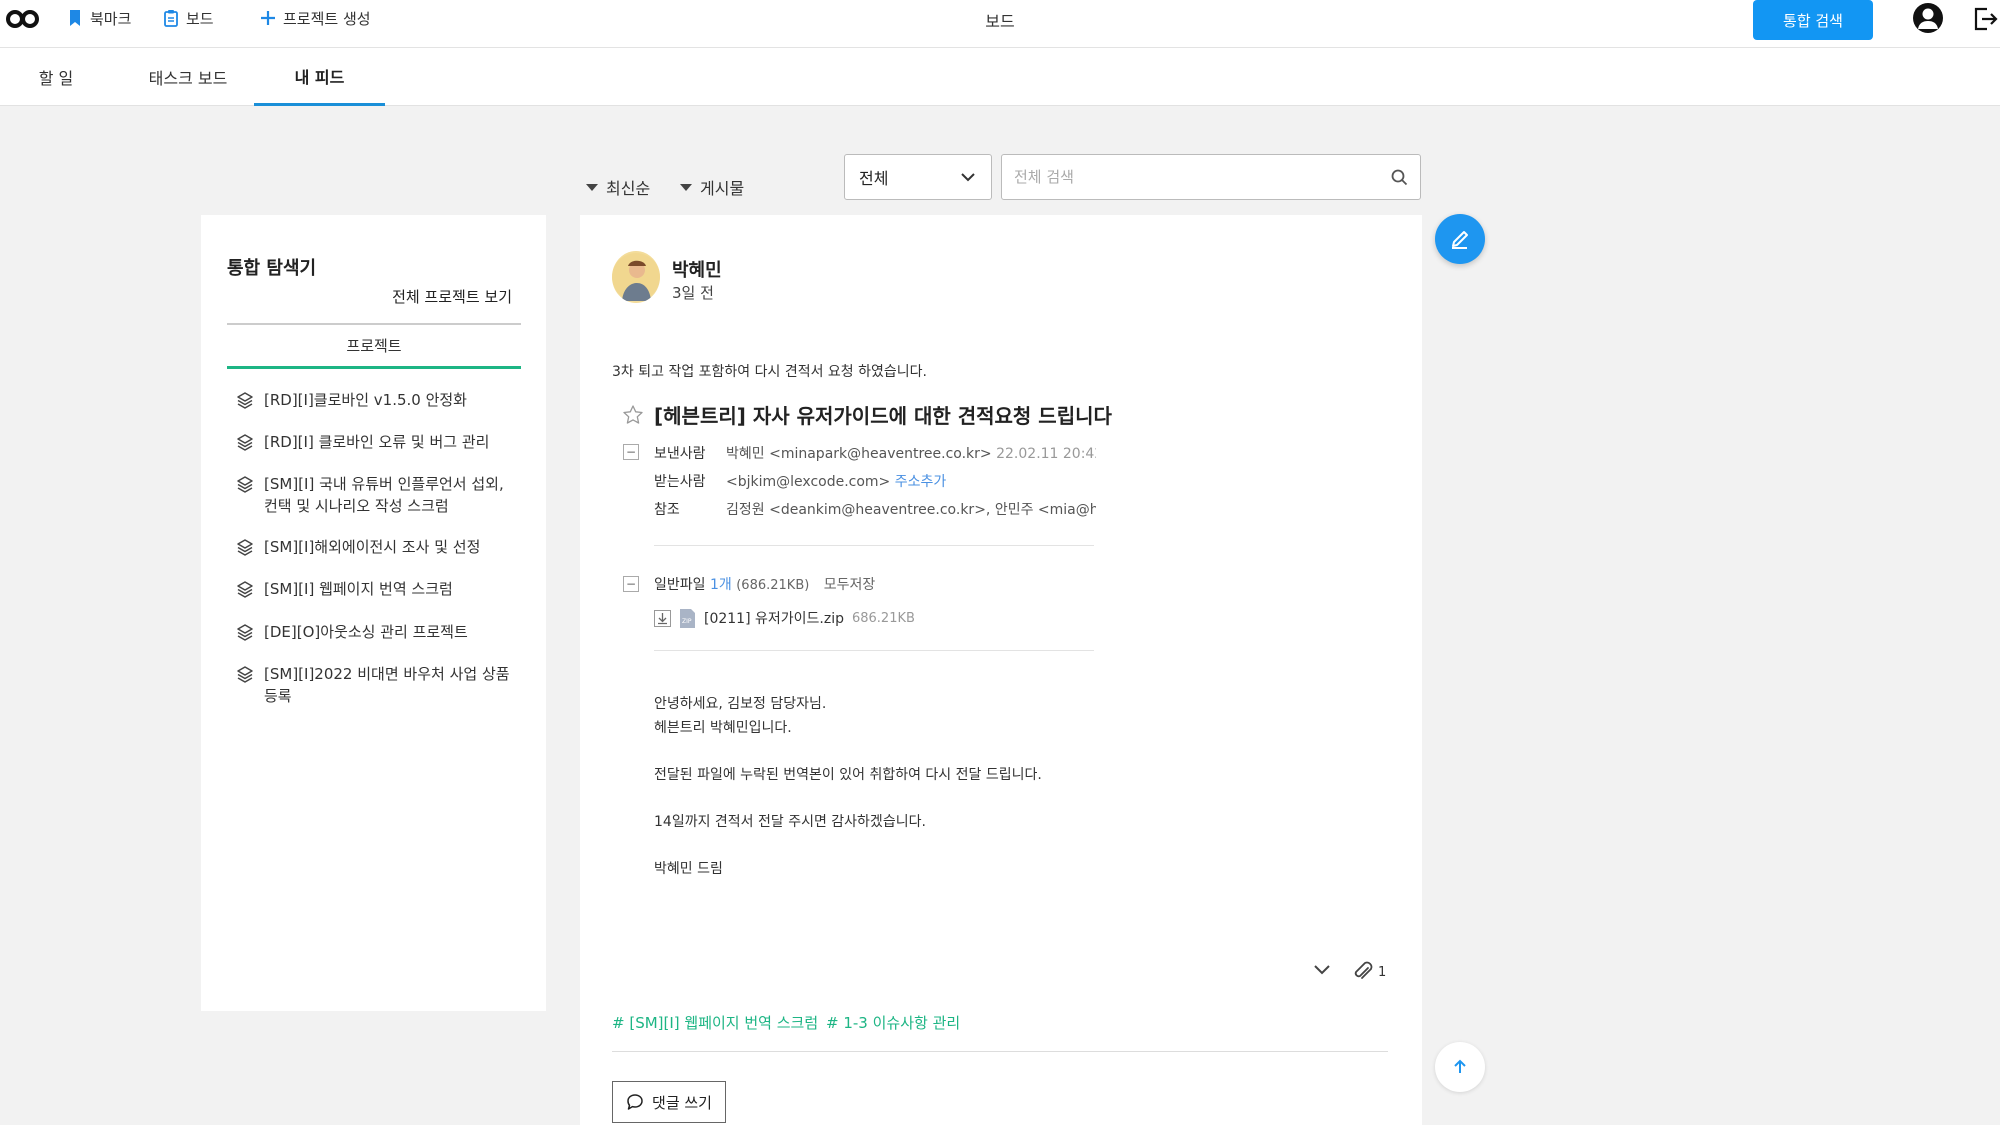 The height and width of the screenshot is (1125, 2000). Describe the element at coordinates (56, 77) in the screenshot. I see `tab-todo: 할 일` at that location.